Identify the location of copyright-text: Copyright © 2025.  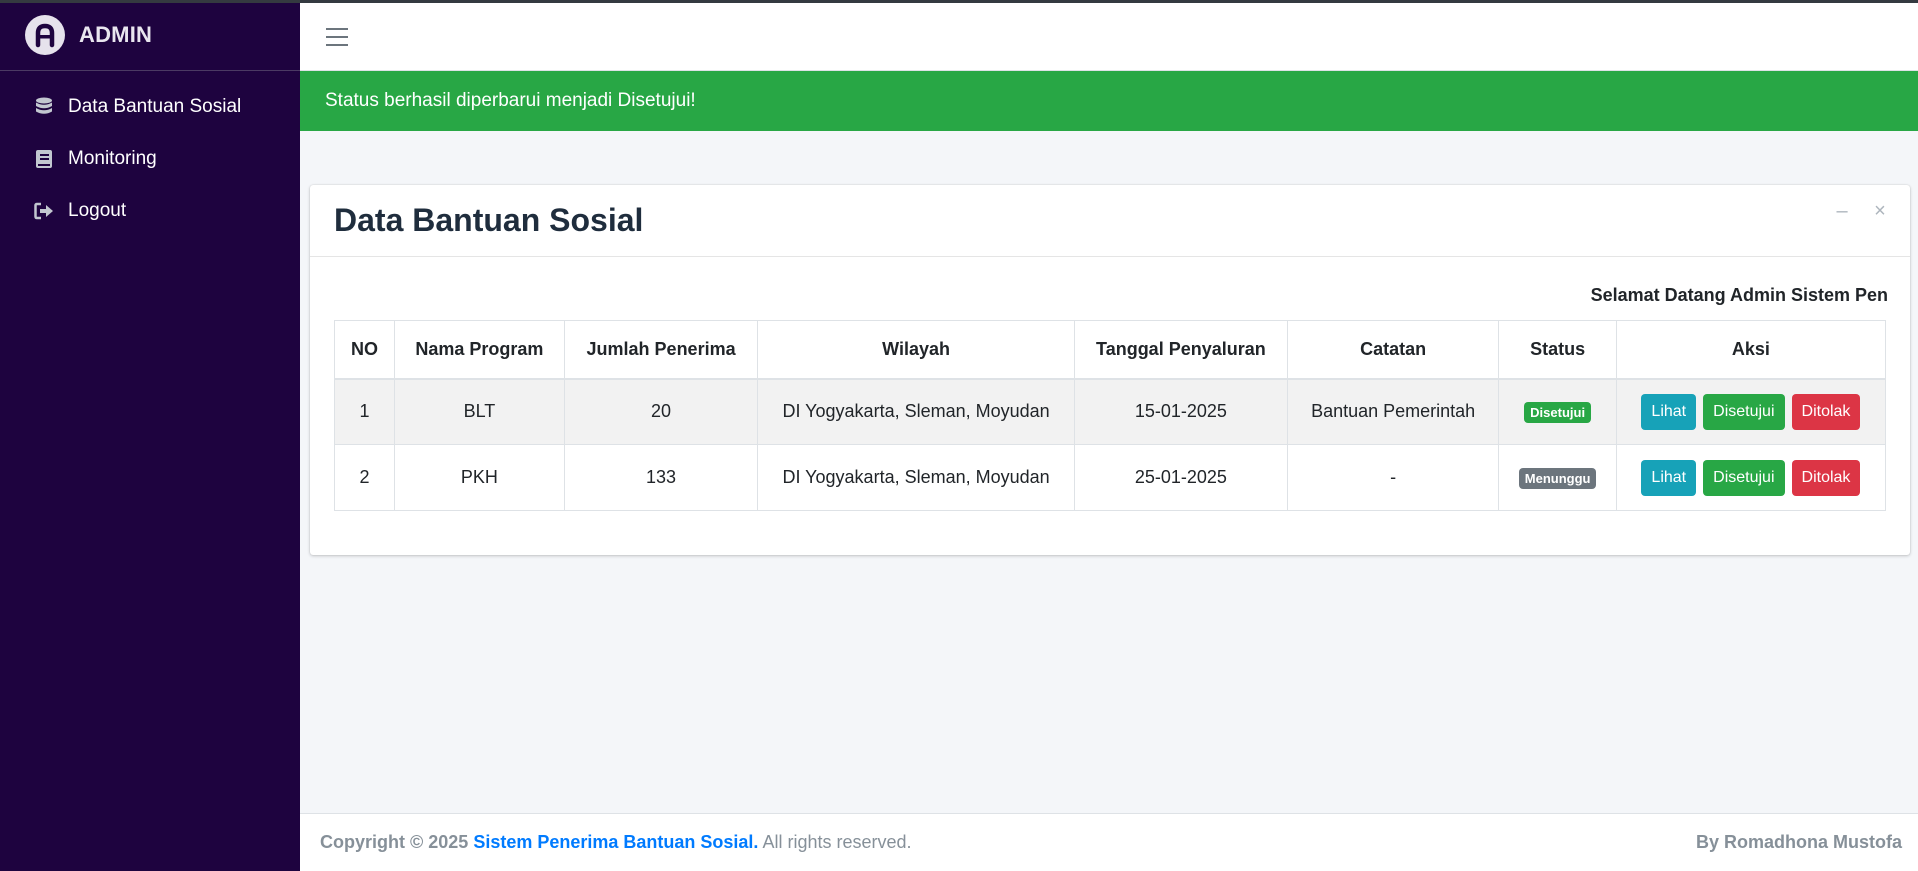
(394, 842).